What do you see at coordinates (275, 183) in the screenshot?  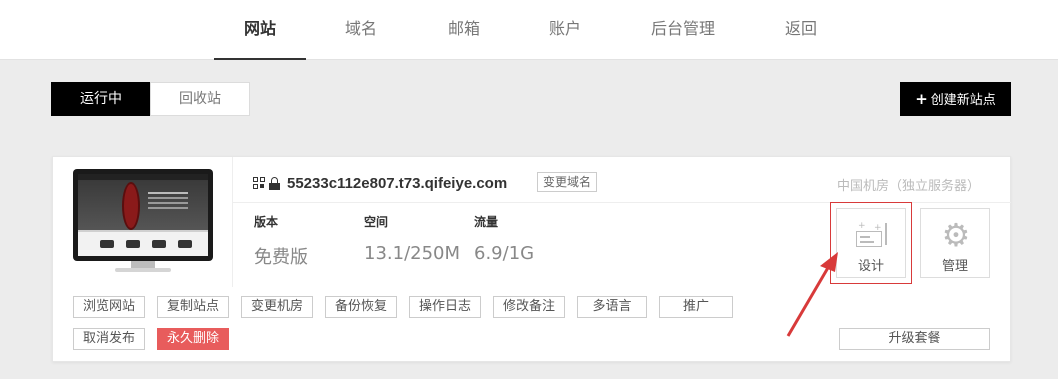 I see `unlock-icon` at bounding box center [275, 183].